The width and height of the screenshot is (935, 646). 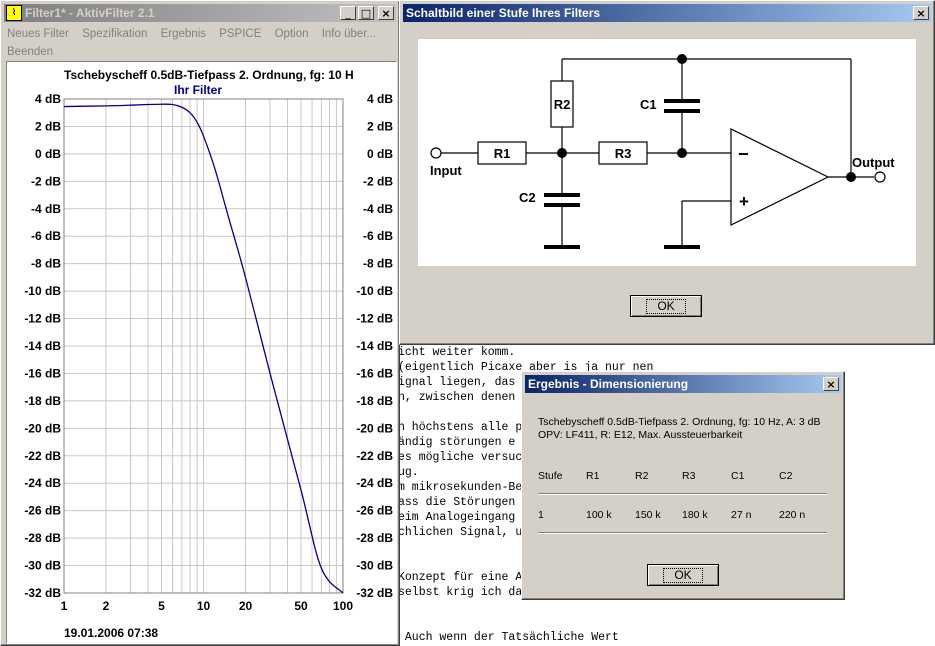 I want to click on main-window-titlebar: ⌇ Filter1* - AktivFilter 2.1 _ □ ×, so click(x=200, y=13).